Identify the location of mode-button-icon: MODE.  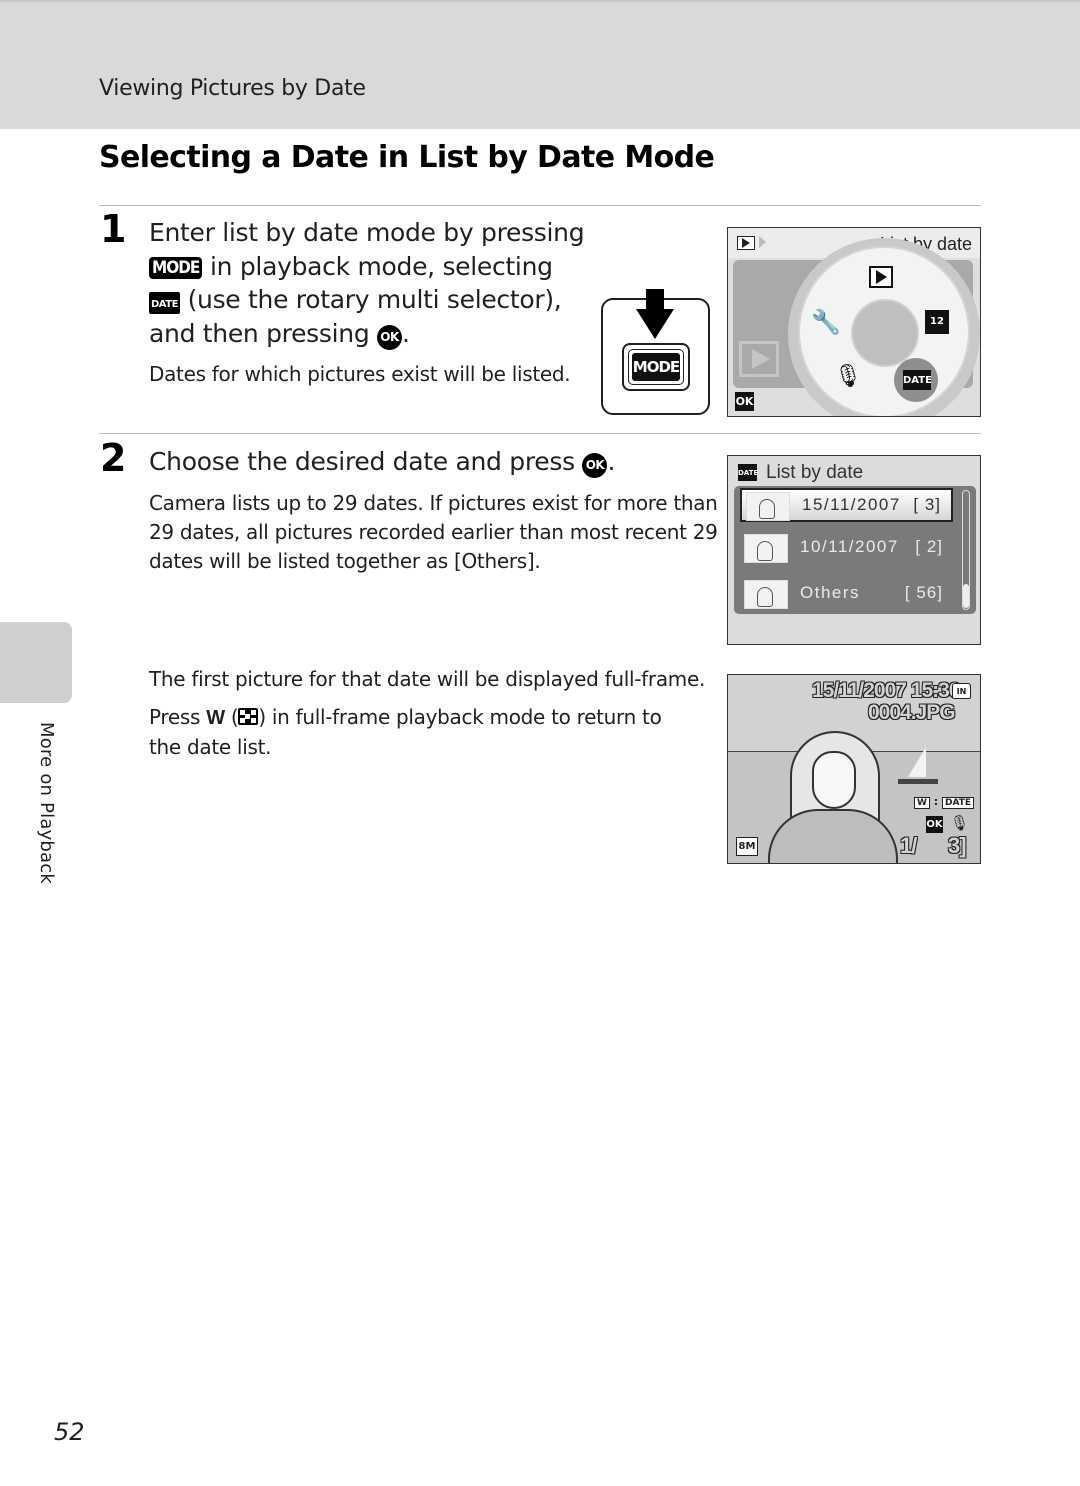
(176, 267).